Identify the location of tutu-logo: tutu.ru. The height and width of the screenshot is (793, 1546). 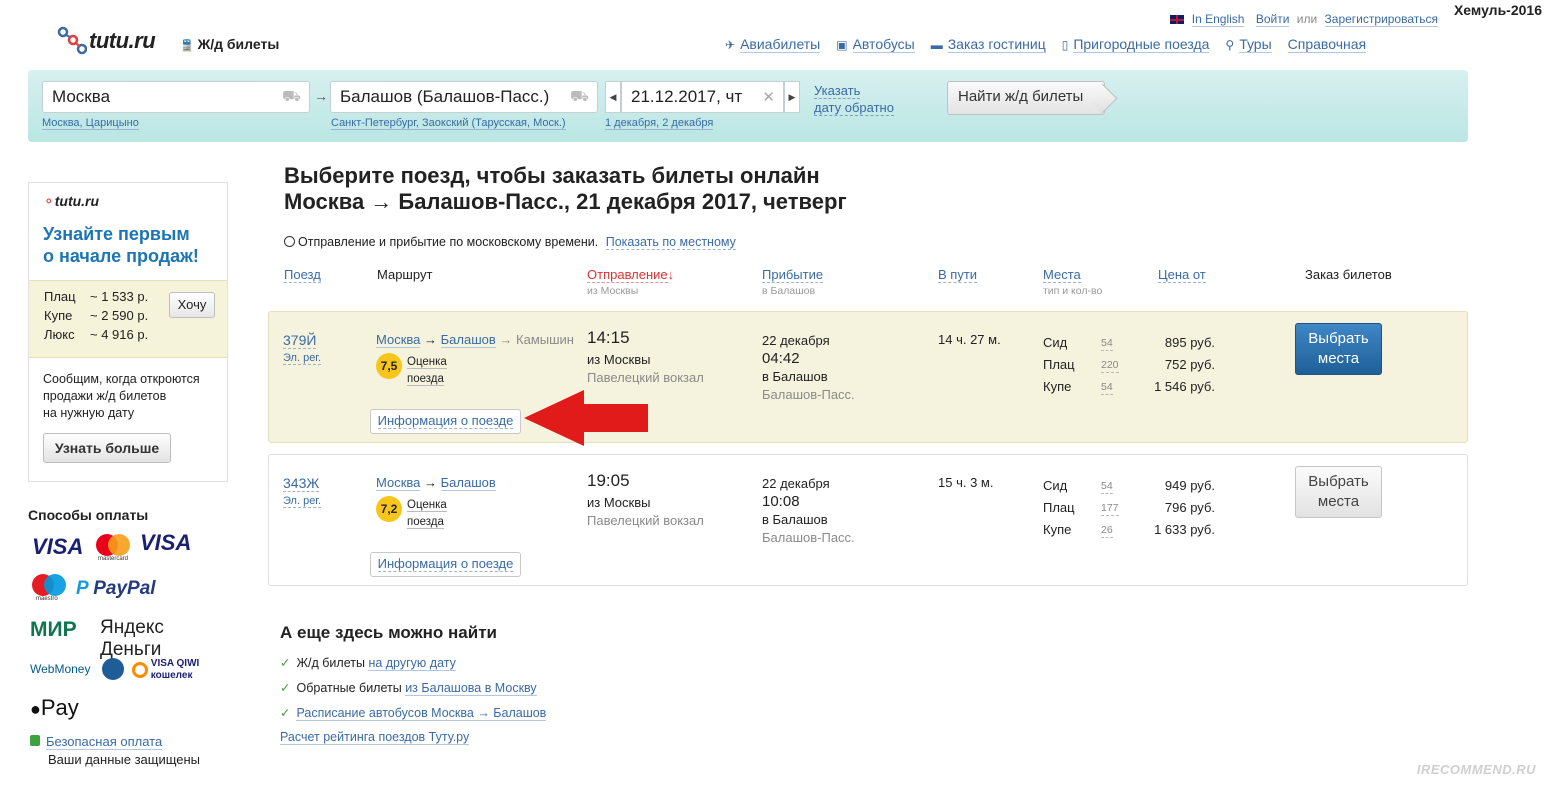
(106, 41).